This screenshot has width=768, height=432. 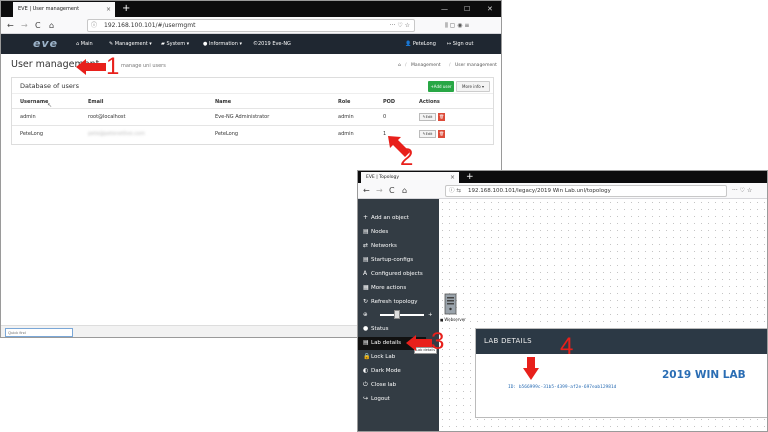 I want to click on tab-title: EVE | Topology, so click(x=383, y=177).